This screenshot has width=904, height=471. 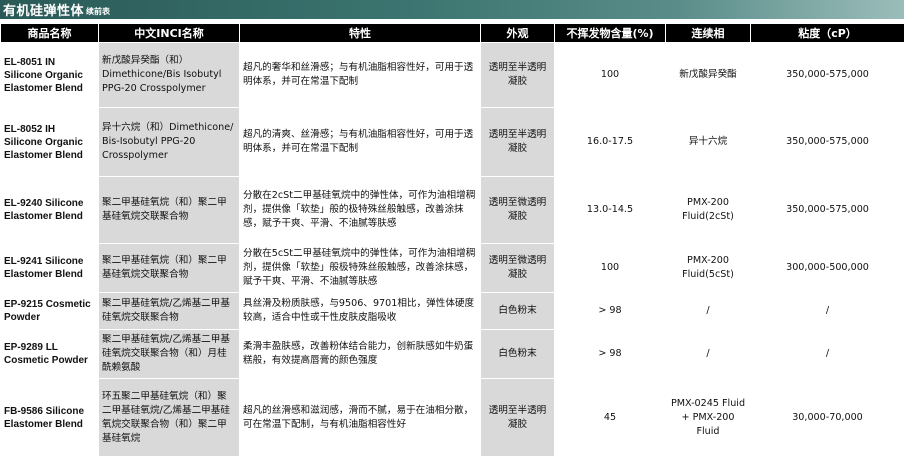 What do you see at coordinates (610, 210) in the screenshot?
I see `cell-nonvolatile: 13.0-14.5` at bounding box center [610, 210].